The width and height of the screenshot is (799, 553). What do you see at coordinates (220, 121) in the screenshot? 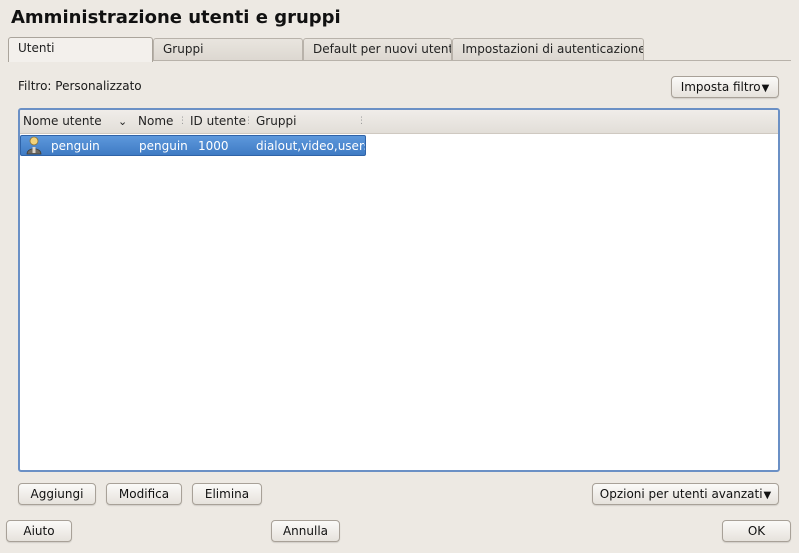
I see `column-header-uid: ID utente ⋮` at bounding box center [220, 121].